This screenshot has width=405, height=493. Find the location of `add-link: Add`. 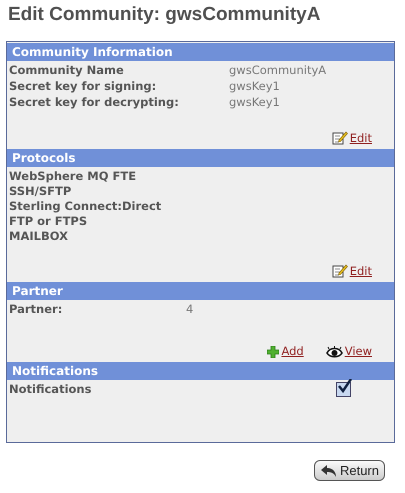

add-link: Add is located at coordinates (292, 351).